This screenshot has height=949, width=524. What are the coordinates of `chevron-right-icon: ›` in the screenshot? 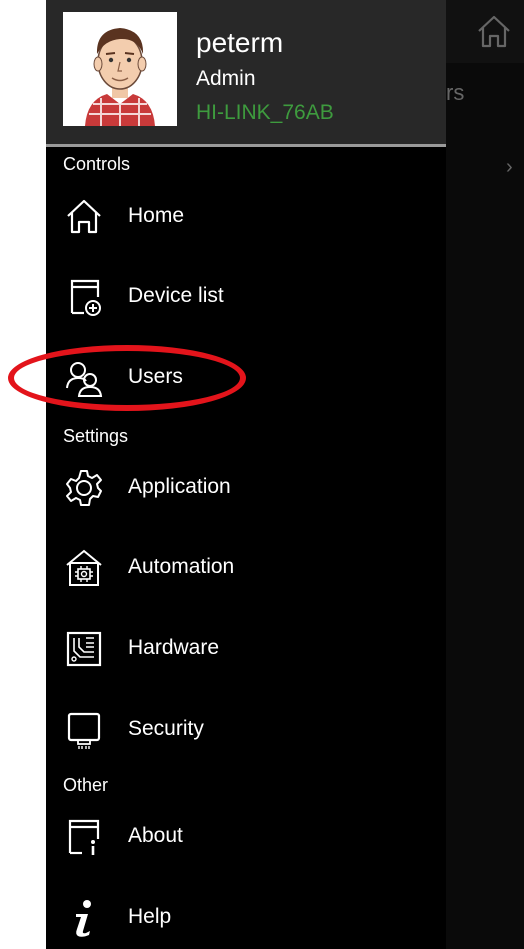 It's located at (509, 167).